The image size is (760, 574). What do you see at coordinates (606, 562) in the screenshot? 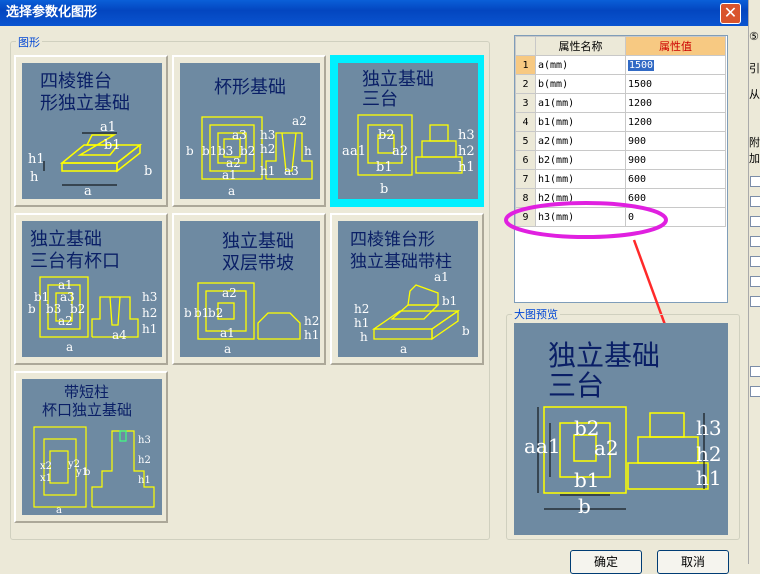
I see `ok-button: 确定` at bounding box center [606, 562].